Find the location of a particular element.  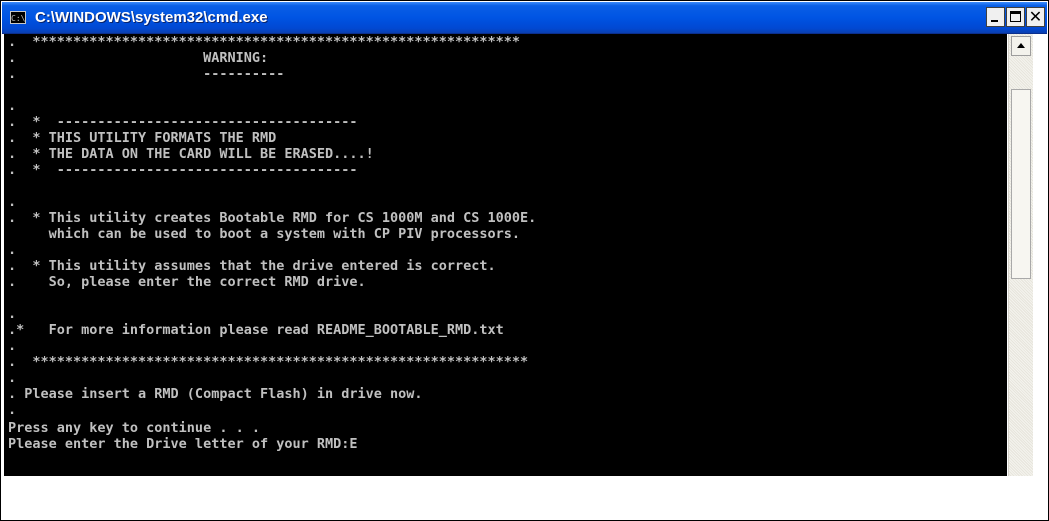

console-line: . WARNING: is located at coordinates (138, 58).